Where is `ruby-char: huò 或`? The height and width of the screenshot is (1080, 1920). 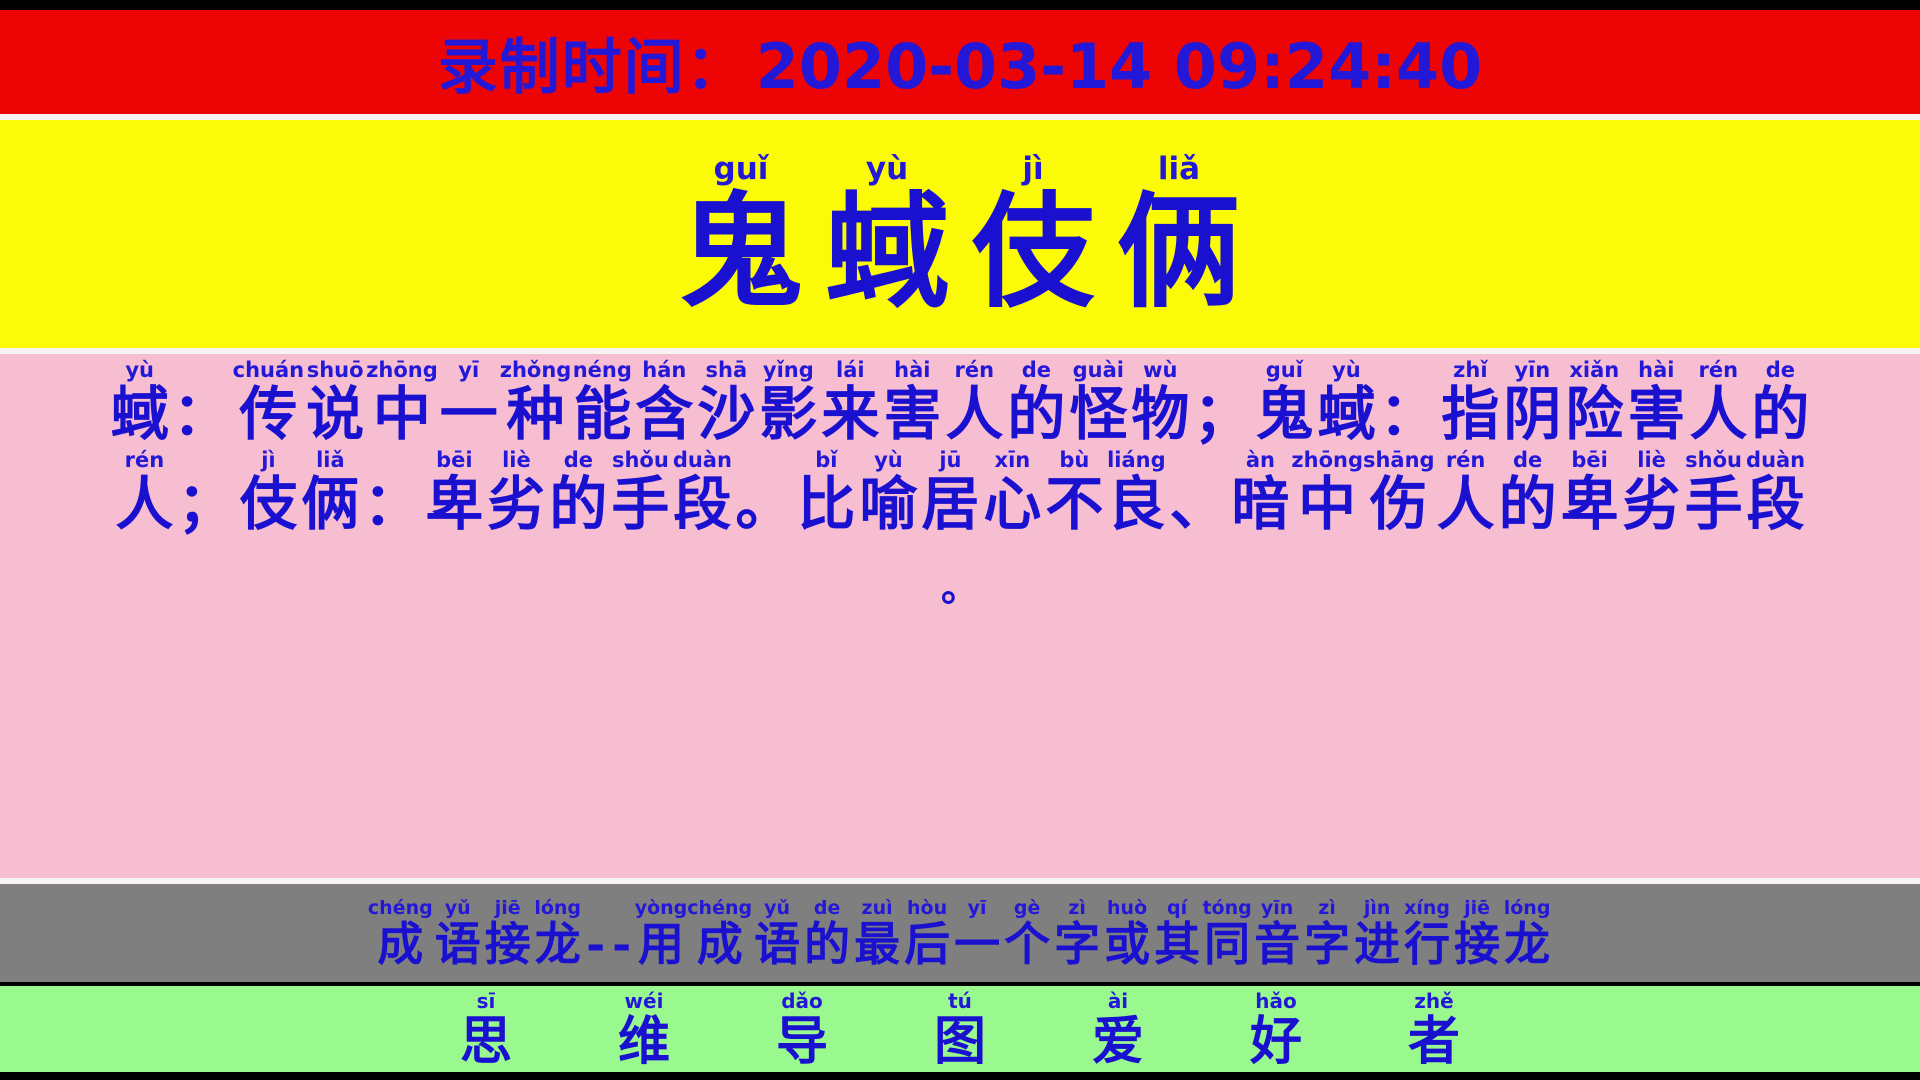 ruby-char: huò 或 is located at coordinates (1127, 933).